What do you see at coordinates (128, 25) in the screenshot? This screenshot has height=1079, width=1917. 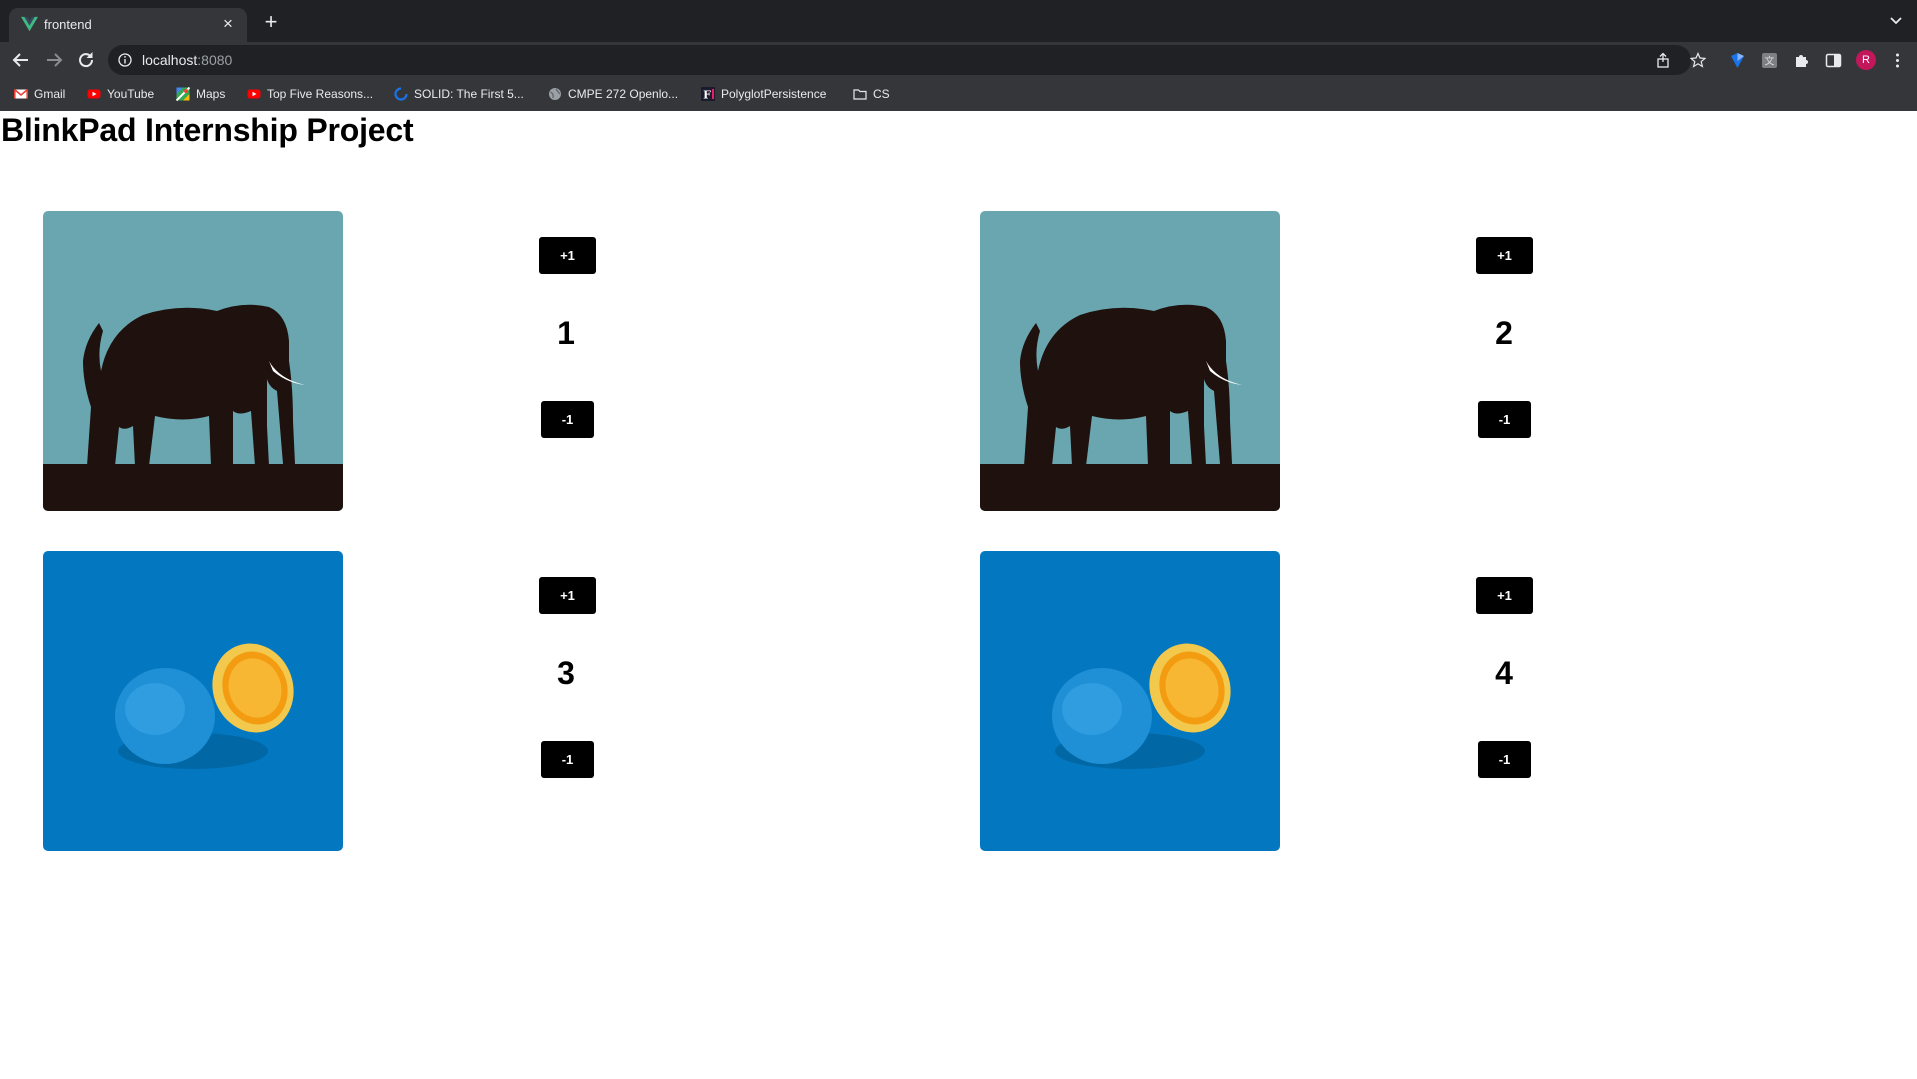 I see `browser-tab: frontend ×` at bounding box center [128, 25].